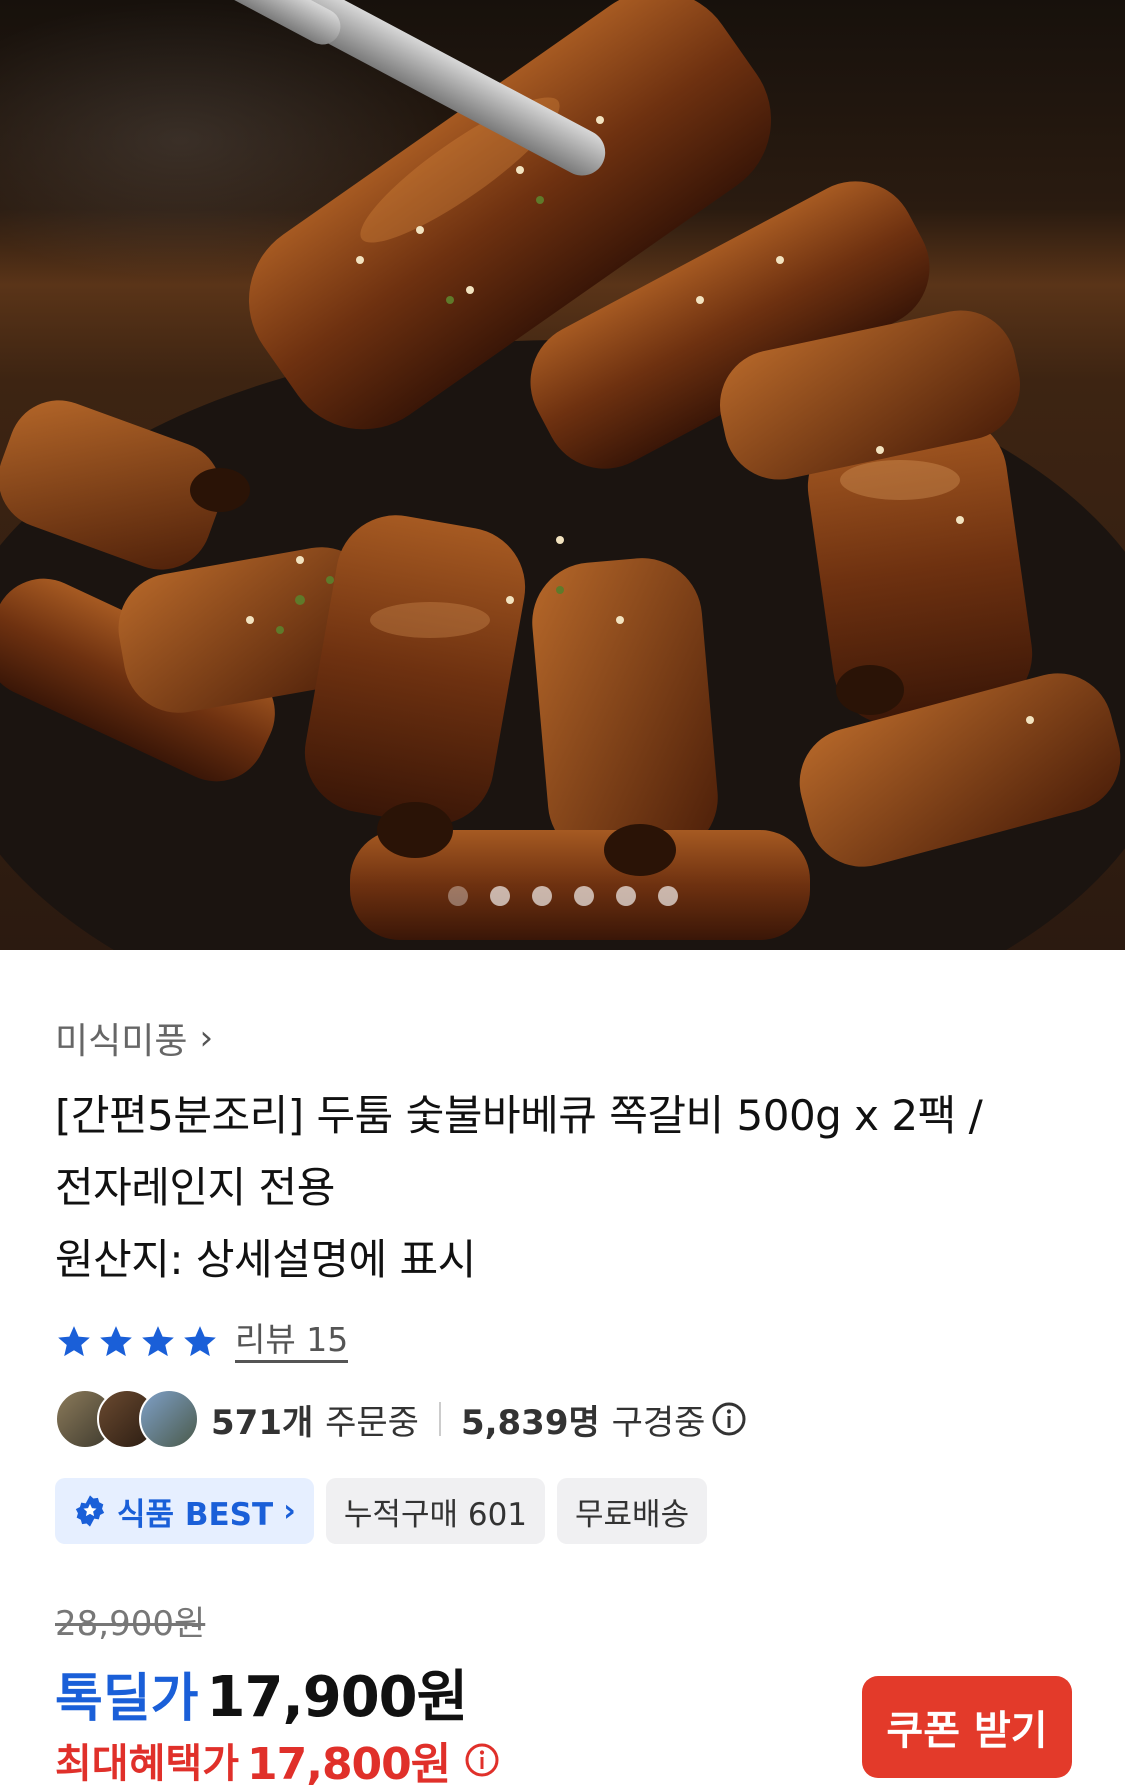 The height and width of the screenshot is (1792, 1125). I want to click on divider, so click(439, 1419).